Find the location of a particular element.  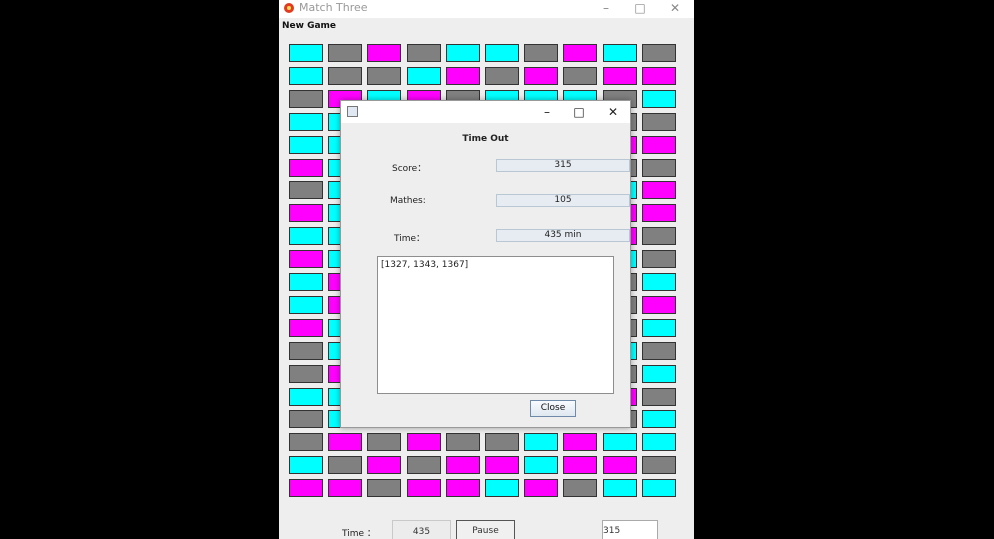

window-title: Match Three is located at coordinates (333, 7).